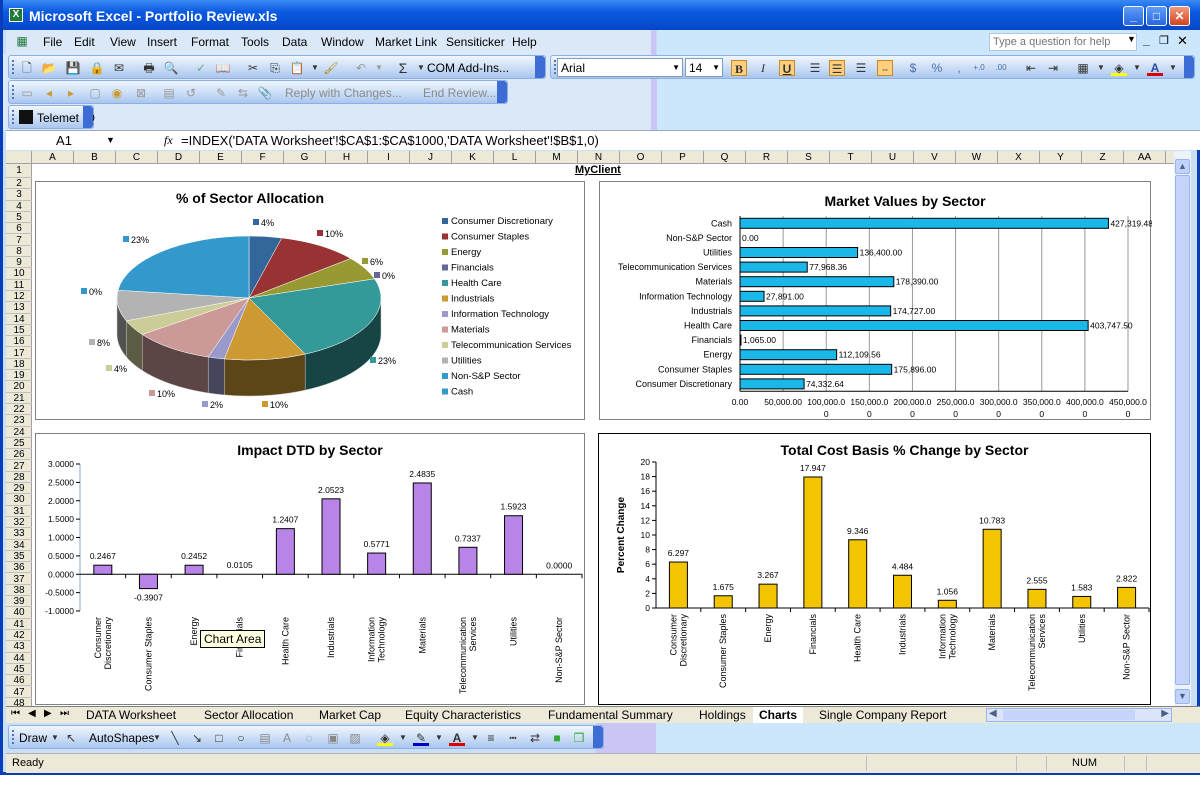 The height and width of the screenshot is (800, 1200). What do you see at coordinates (882, 715) in the screenshot?
I see `tab-single-company-report: Single Company Report` at bounding box center [882, 715].